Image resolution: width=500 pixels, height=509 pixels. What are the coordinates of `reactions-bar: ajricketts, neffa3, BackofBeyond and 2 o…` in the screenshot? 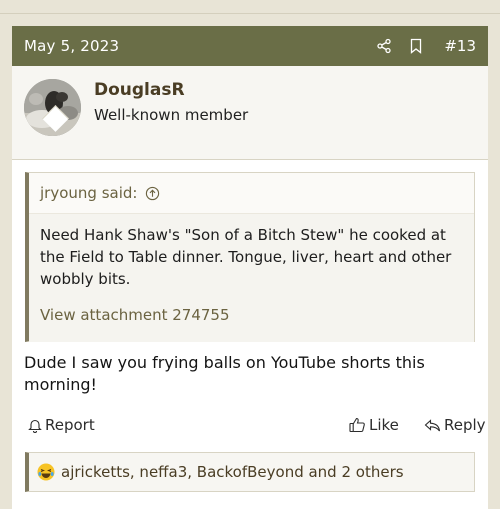 It's located at (250, 472).